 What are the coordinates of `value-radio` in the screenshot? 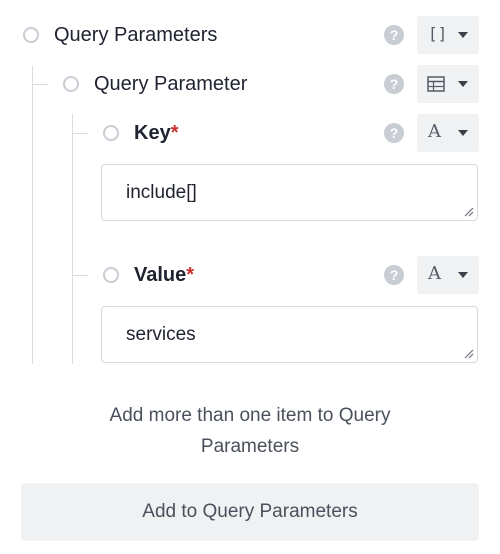 It's located at (111, 275).